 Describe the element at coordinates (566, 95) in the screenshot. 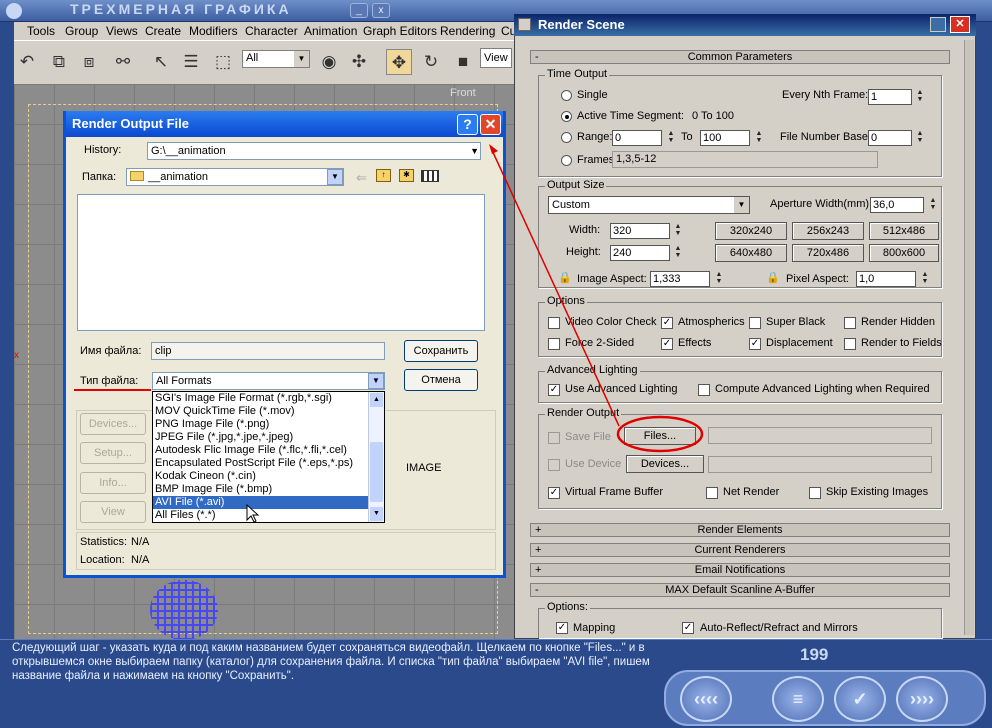

I see `single-radio` at that location.